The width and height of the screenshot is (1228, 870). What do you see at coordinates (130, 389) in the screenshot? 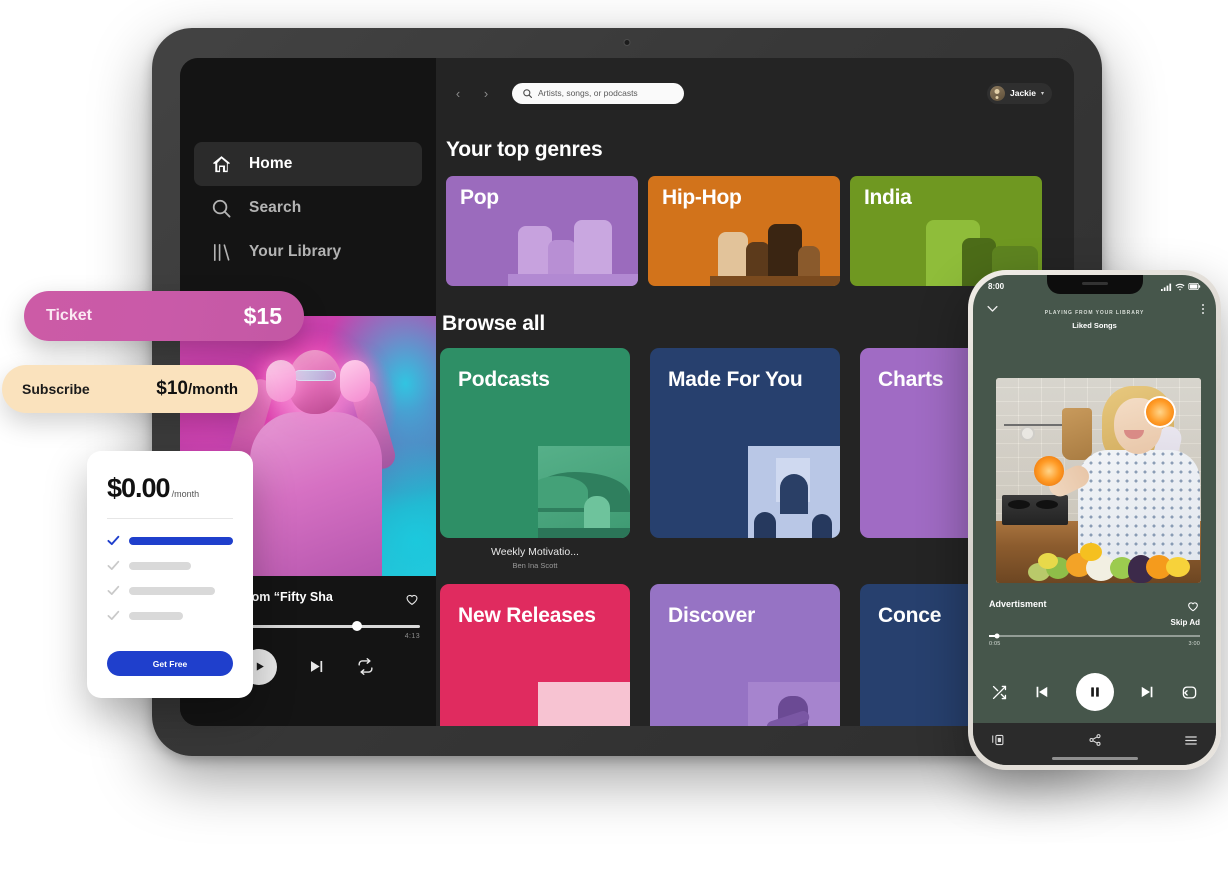
I see `subscribe-price-pill: Subscribe $10/month` at bounding box center [130, 389].